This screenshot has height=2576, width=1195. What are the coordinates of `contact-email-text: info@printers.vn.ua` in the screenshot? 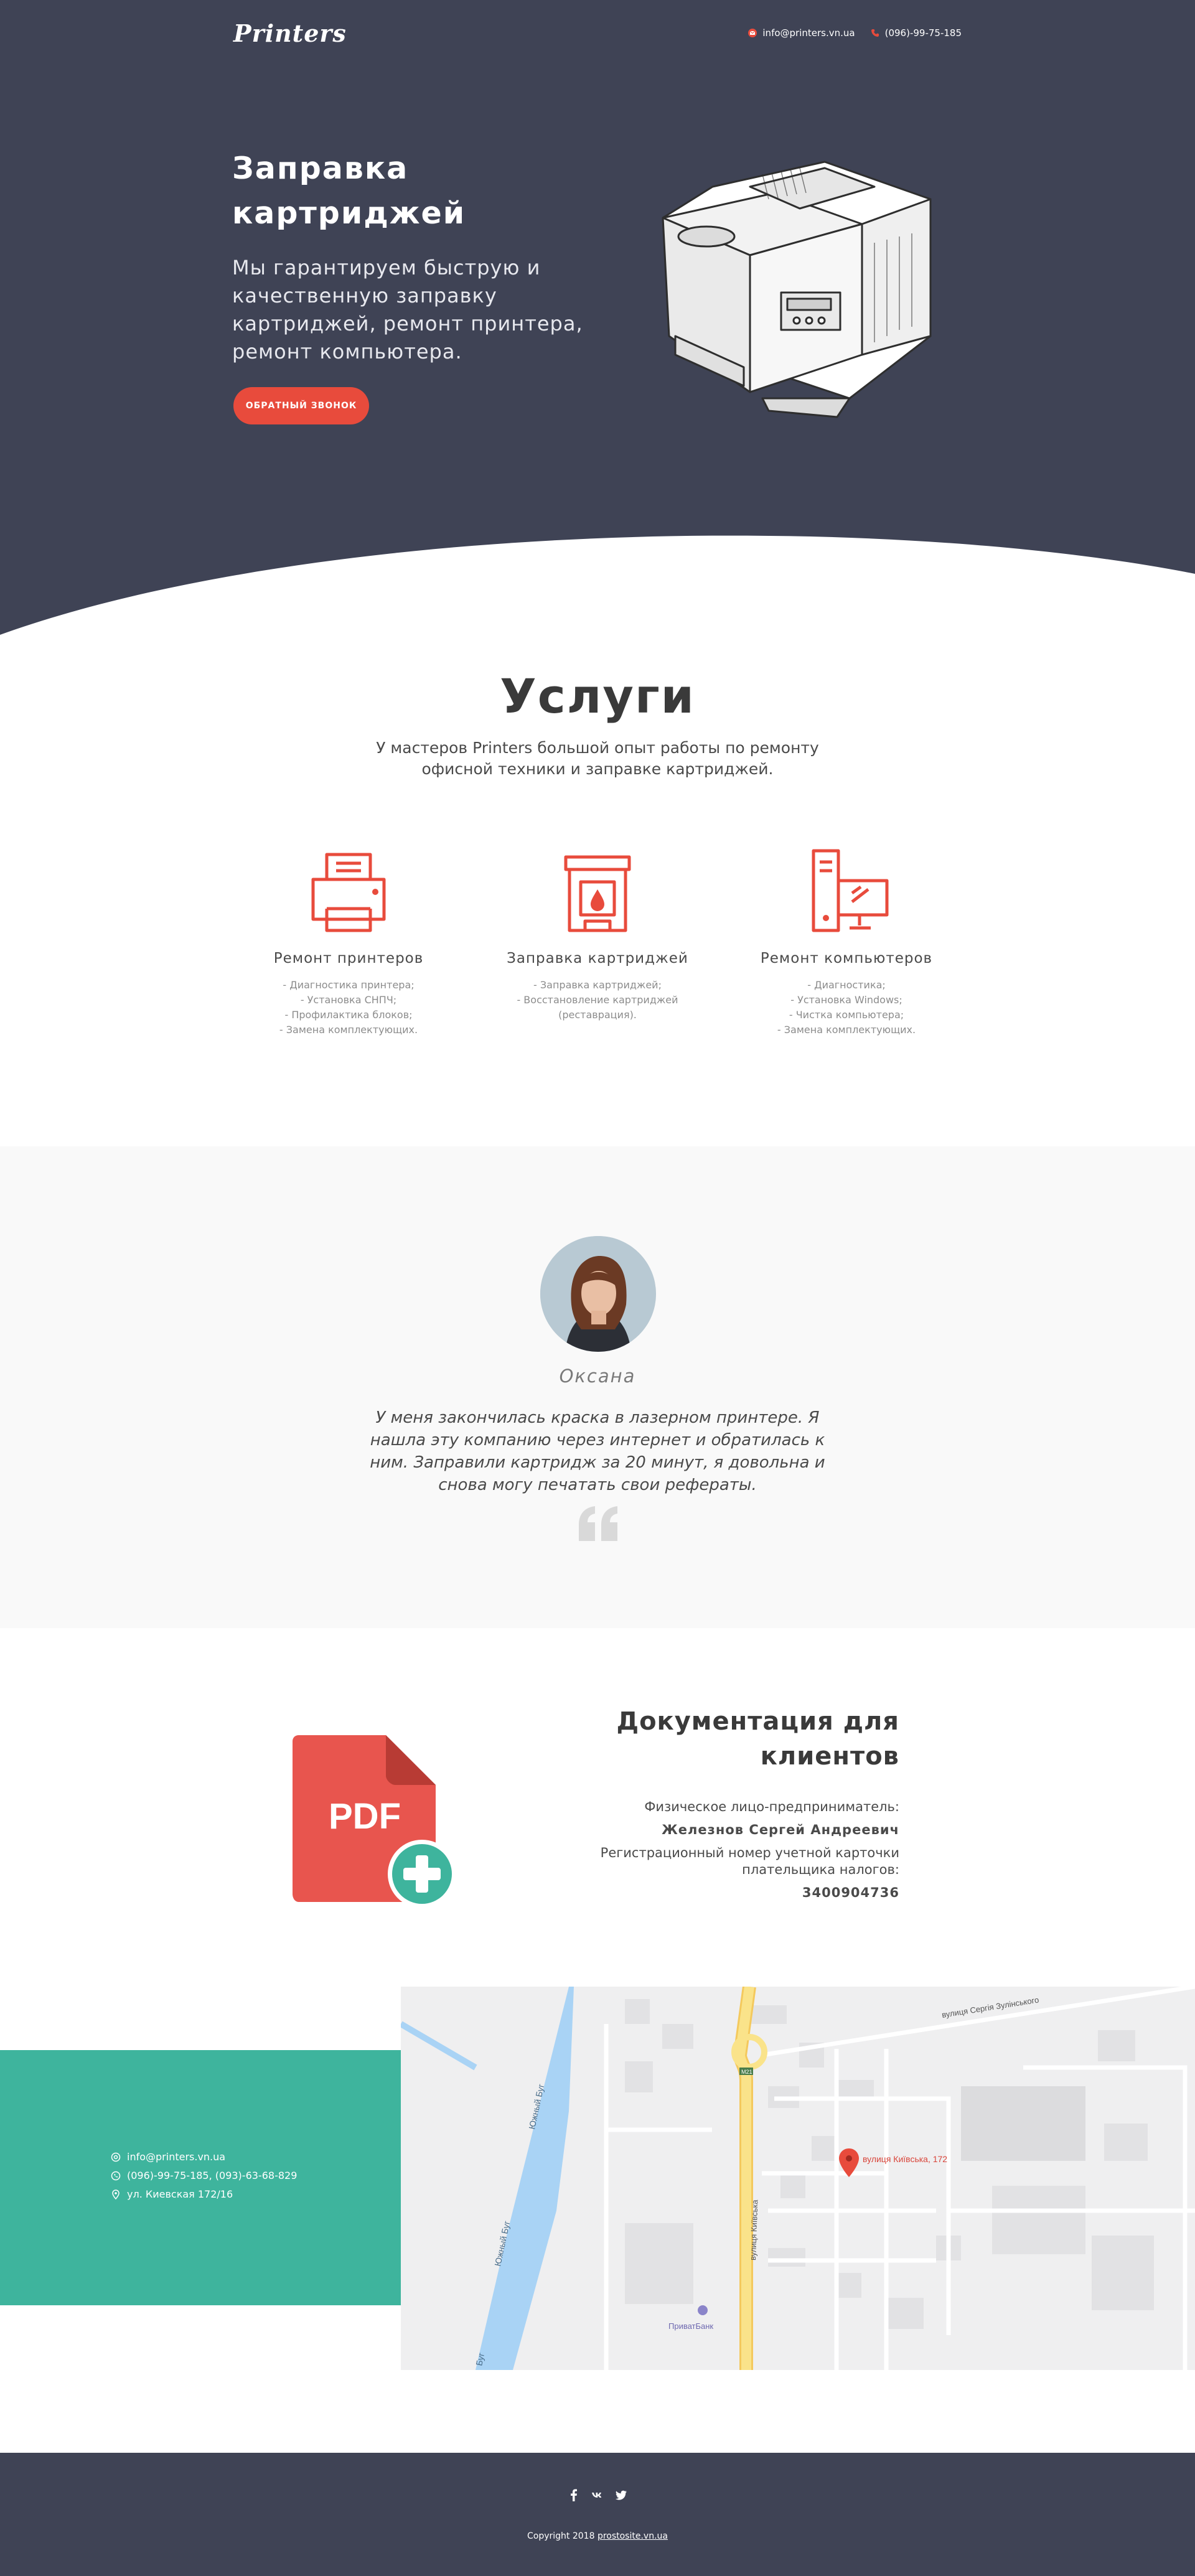 It's located at (176, 2157).